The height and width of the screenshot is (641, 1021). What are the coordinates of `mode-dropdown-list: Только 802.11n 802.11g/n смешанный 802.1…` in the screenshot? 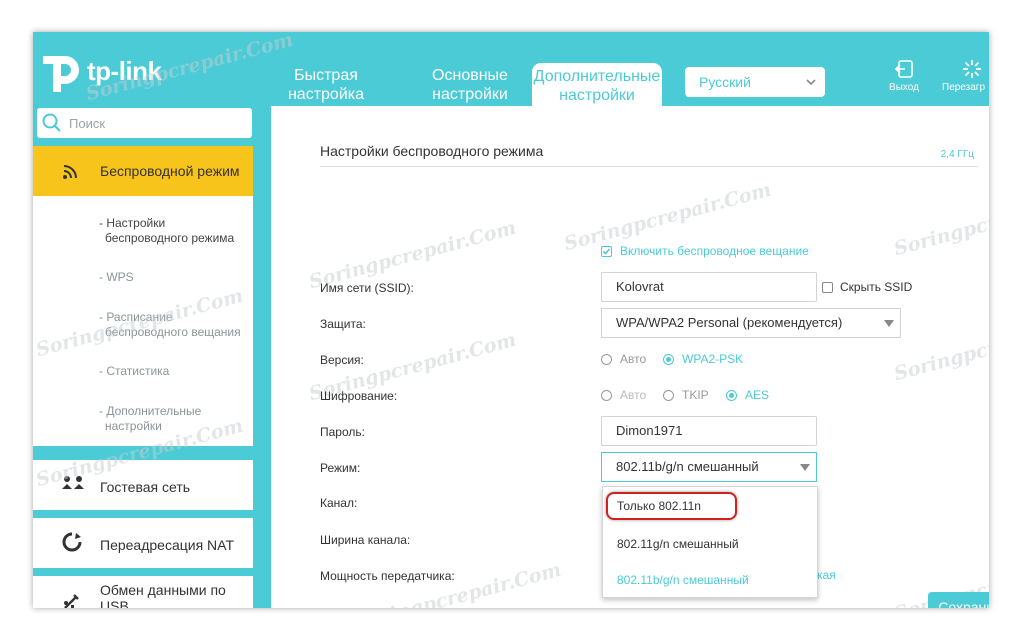 It's located at (710, 542).